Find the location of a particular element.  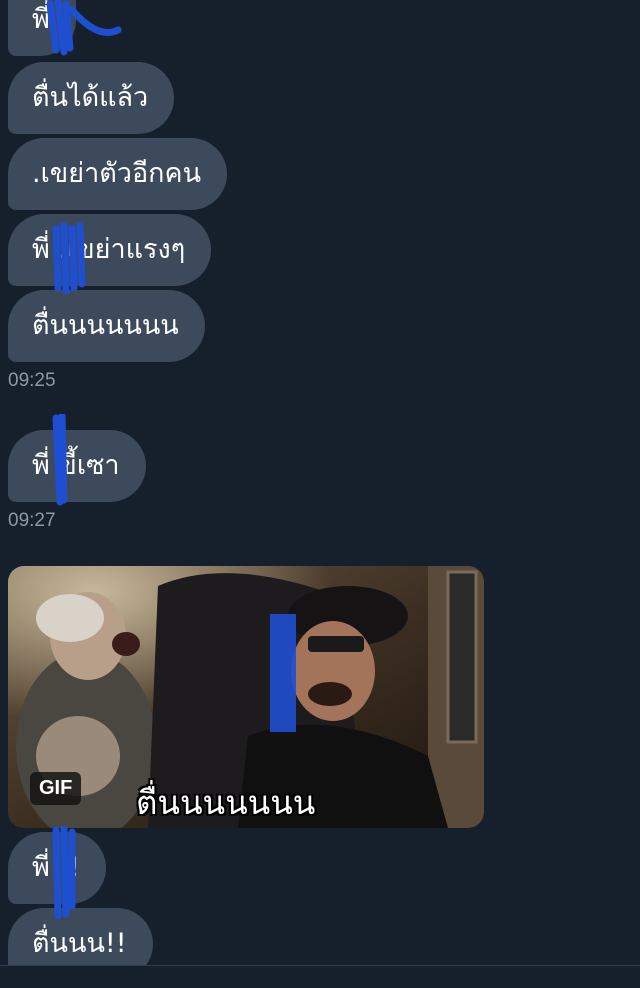

message-timestamp: 09:25 is located at coordinates (32, 380).